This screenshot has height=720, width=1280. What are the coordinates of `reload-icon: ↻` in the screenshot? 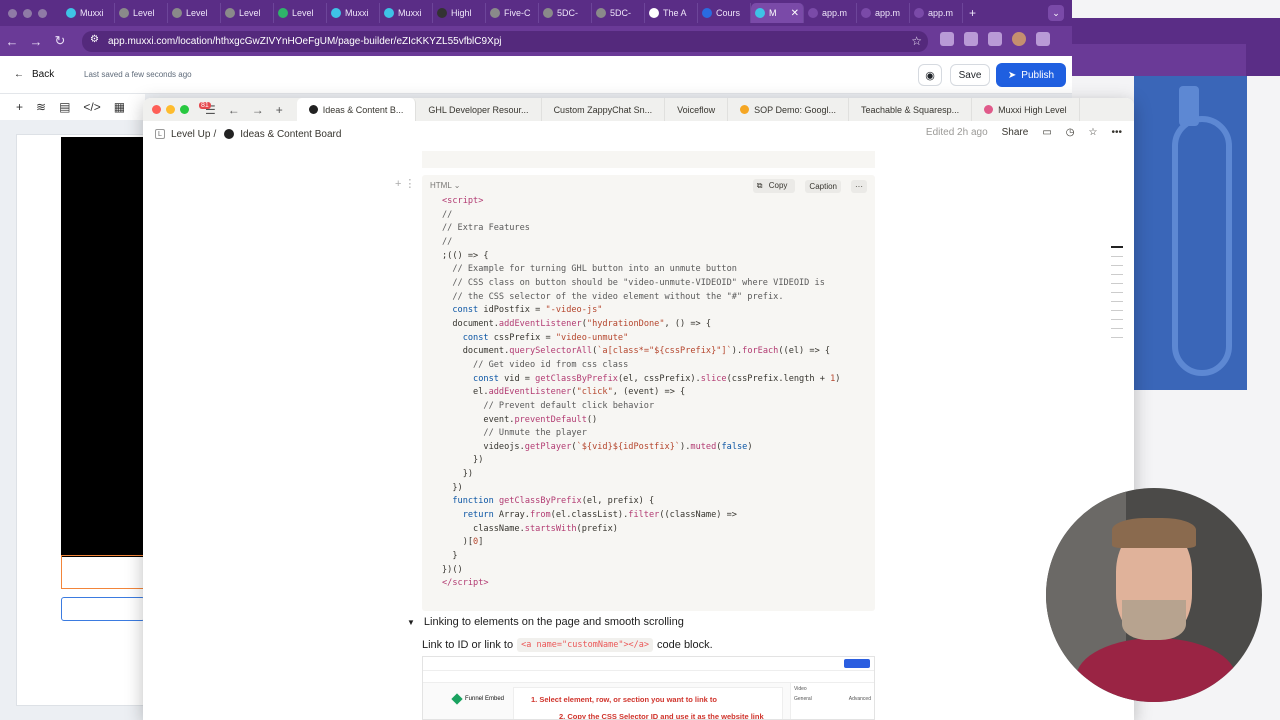 It's located at (60, 41).